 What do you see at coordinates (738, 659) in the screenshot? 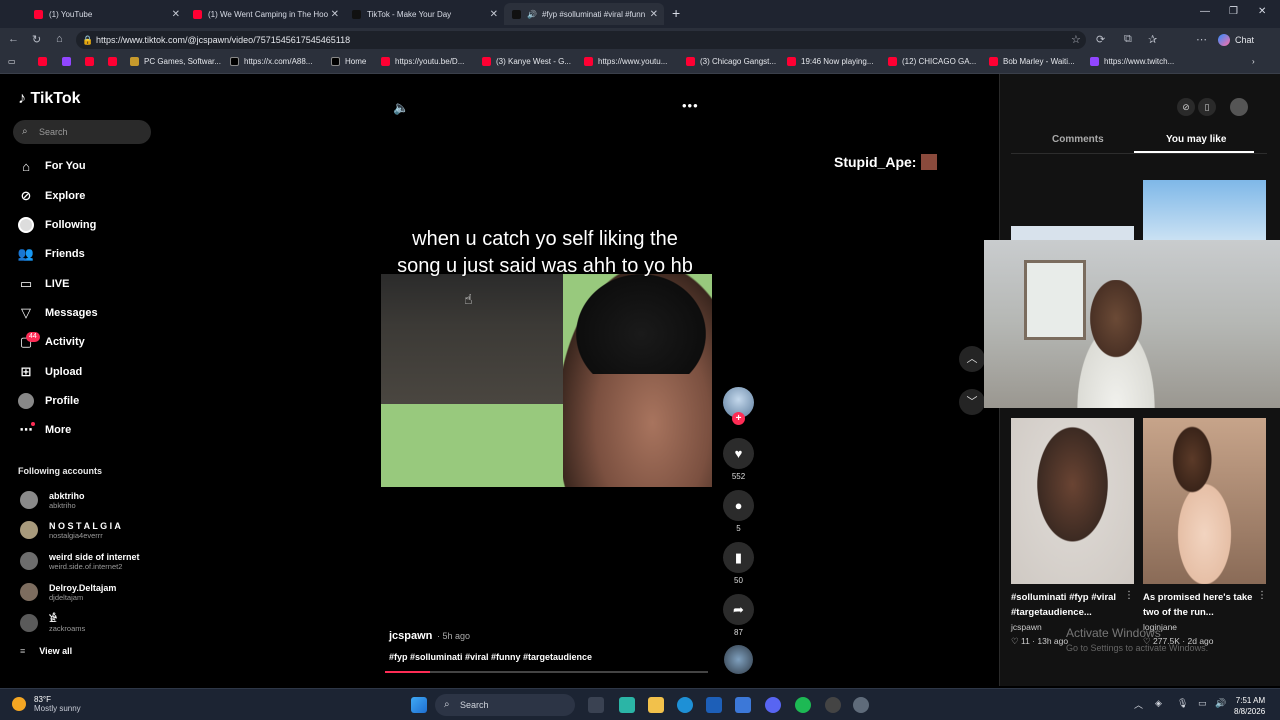
I see `sound-disc` at bounding box center [738, 659].